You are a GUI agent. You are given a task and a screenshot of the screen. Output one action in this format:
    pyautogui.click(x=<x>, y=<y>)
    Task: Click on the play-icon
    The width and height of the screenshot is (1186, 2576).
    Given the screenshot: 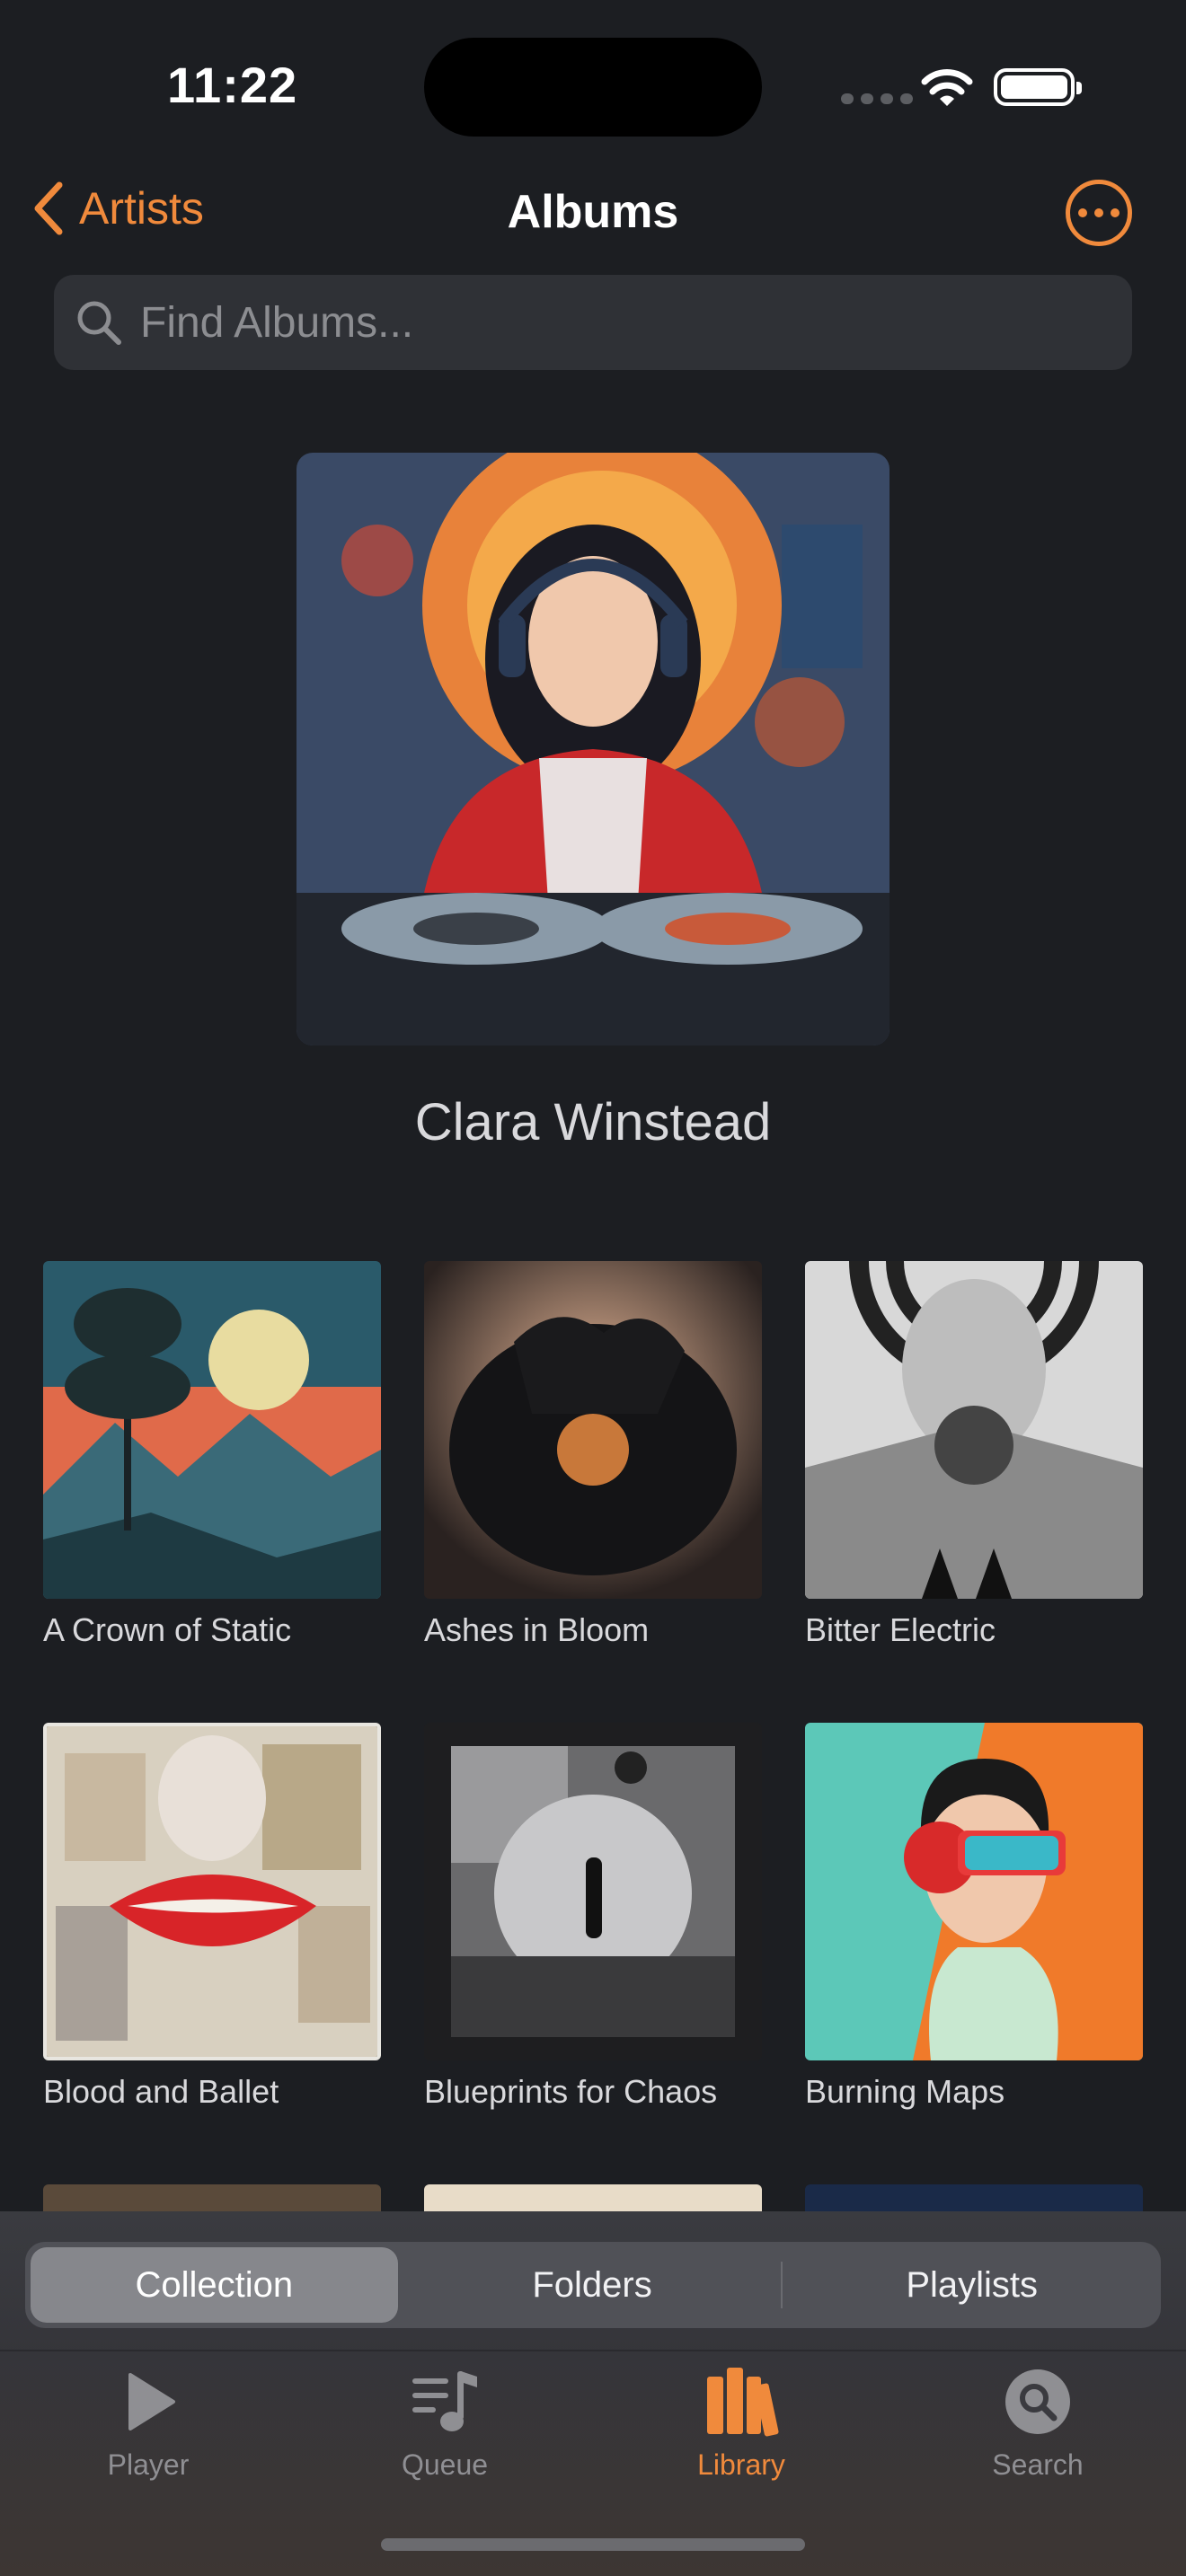 What is the action you would take?
    pyautogui.click(x=151, y=2401)
    